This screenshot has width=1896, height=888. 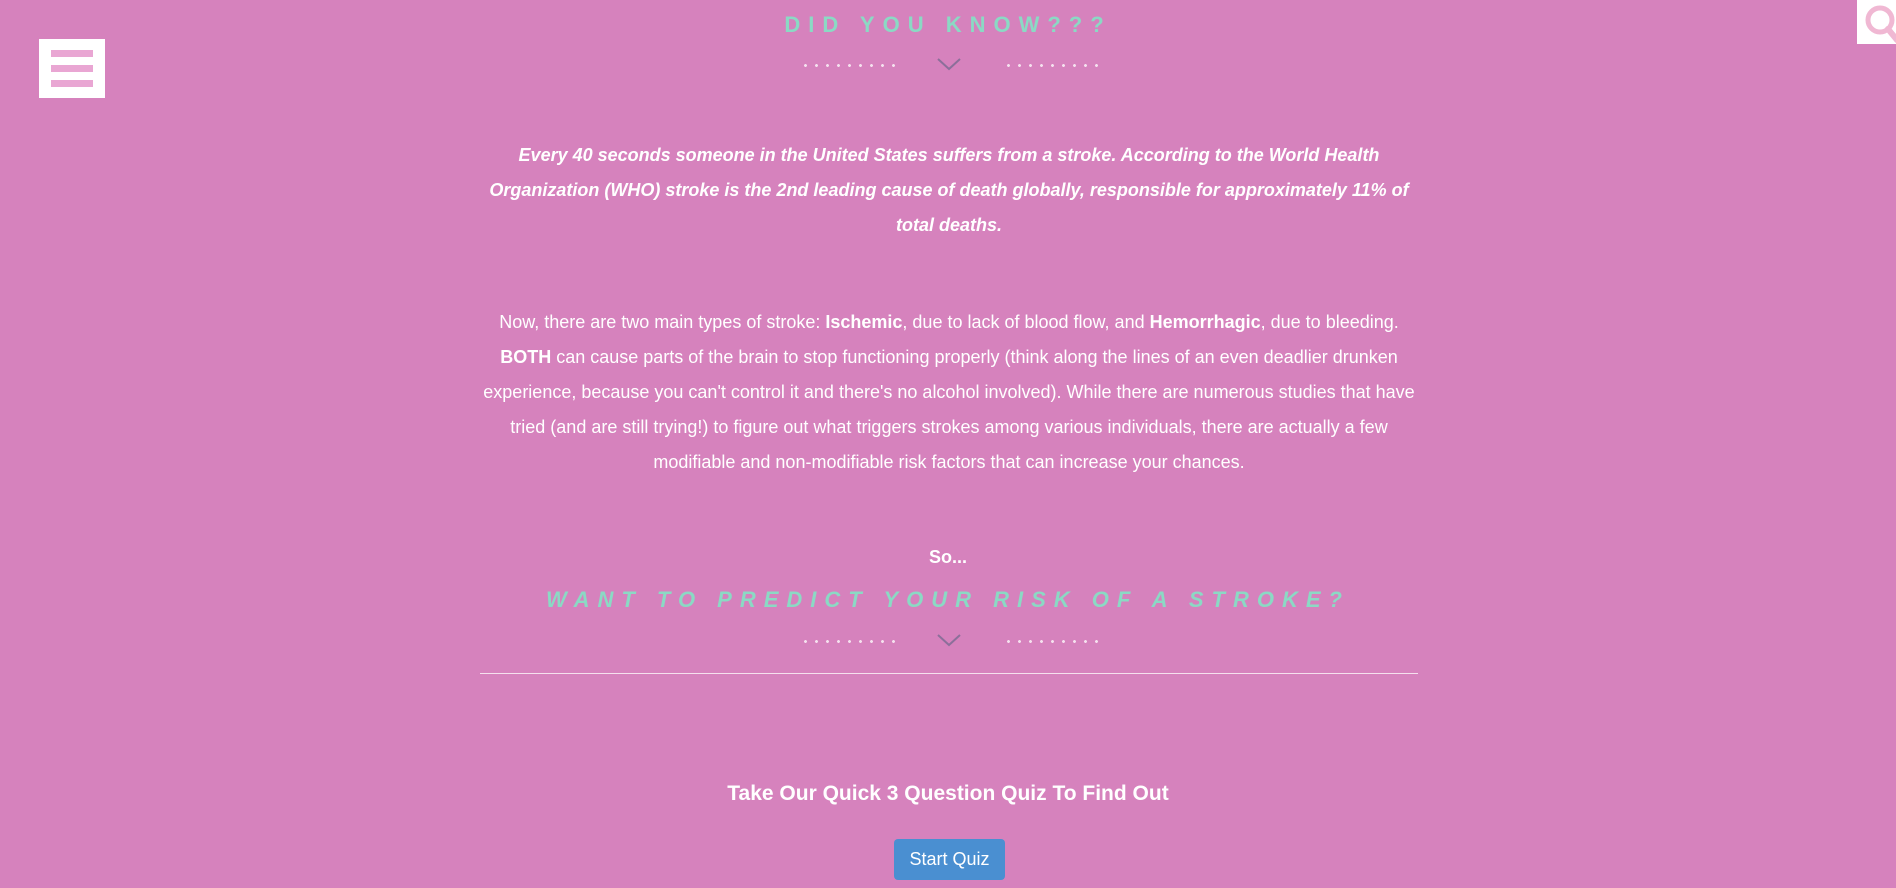 What do you see at coordinates (949, 859) in the screenshot?
I see `start-quiz-button: Start Quiz` at bounding box center [949, 859].